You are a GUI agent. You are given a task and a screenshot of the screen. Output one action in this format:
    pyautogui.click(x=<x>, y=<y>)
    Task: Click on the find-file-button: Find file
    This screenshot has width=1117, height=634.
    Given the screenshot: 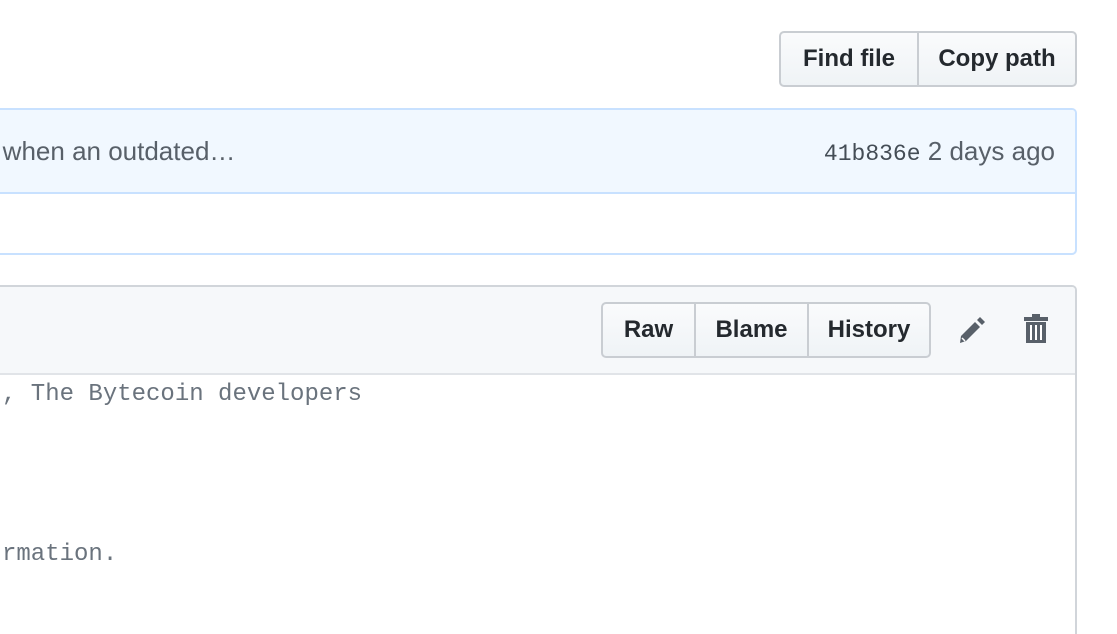 What is the action you would take?
    pyautogui.click(x=849, y=59)
    